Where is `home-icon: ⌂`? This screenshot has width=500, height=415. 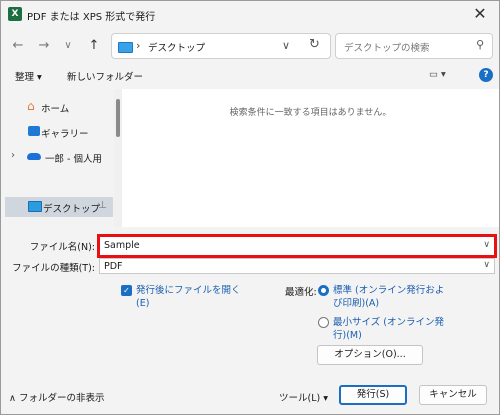
home-icon: ⌂ is located at coordinates (31, 106).